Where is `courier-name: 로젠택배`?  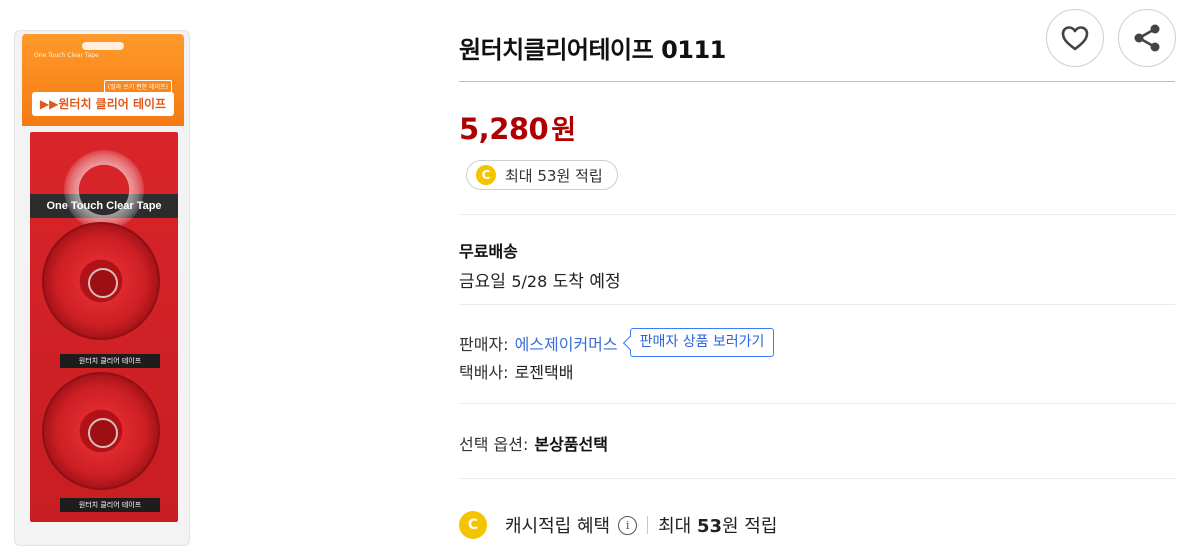 courier-name: 로젠택배 is located at coordinates (544, 372).